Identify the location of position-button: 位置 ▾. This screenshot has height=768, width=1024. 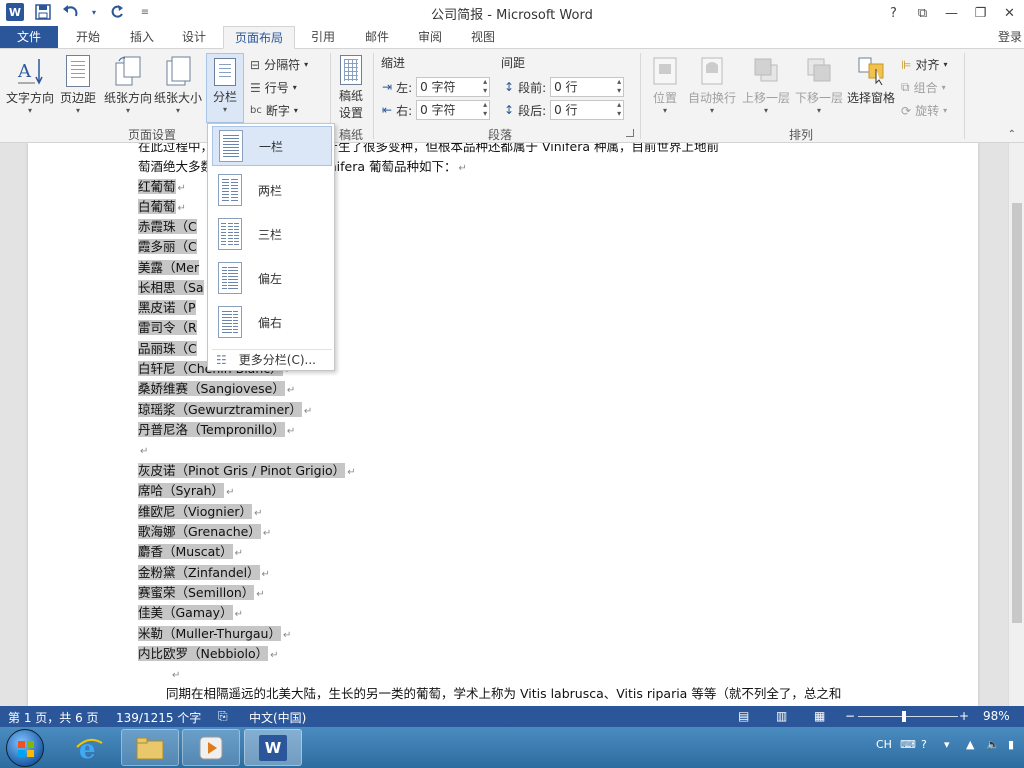
(665, 85).